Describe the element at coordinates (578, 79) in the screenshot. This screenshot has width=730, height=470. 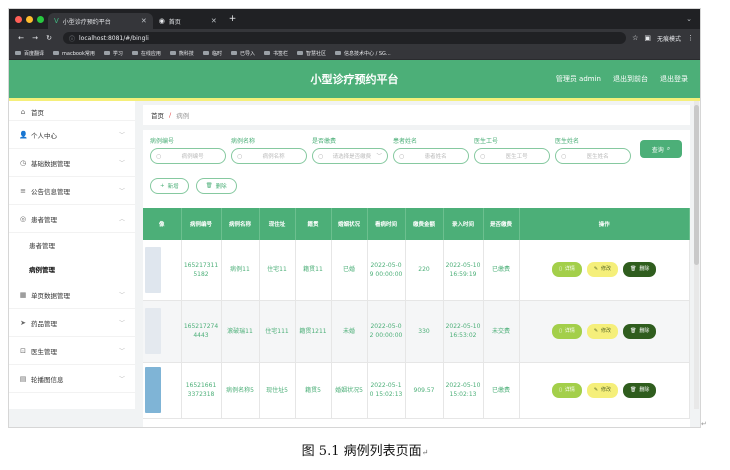
I see `admin-user-link: 管理员 admin` at that location.